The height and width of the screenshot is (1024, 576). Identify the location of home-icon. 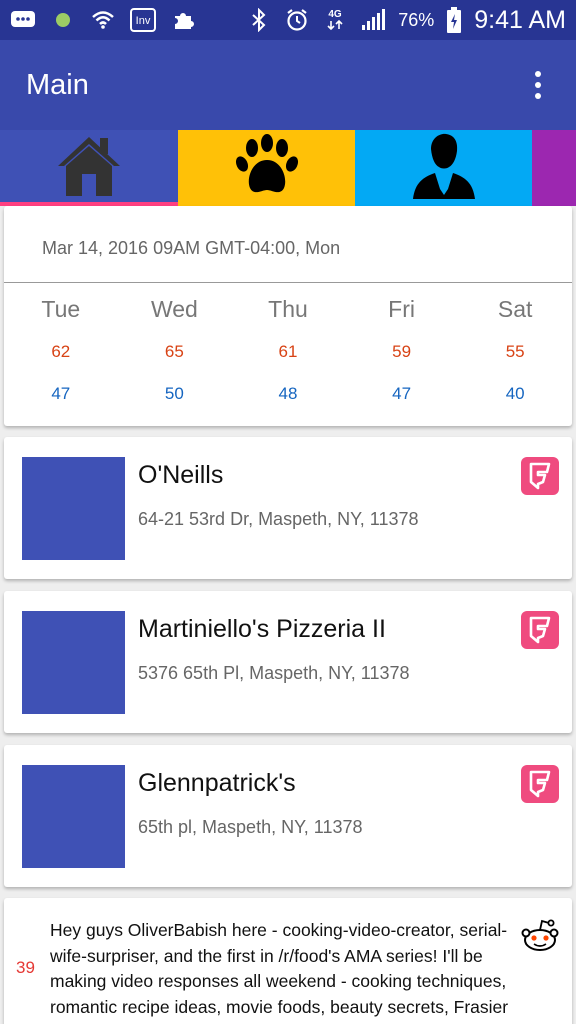
(89, 168).